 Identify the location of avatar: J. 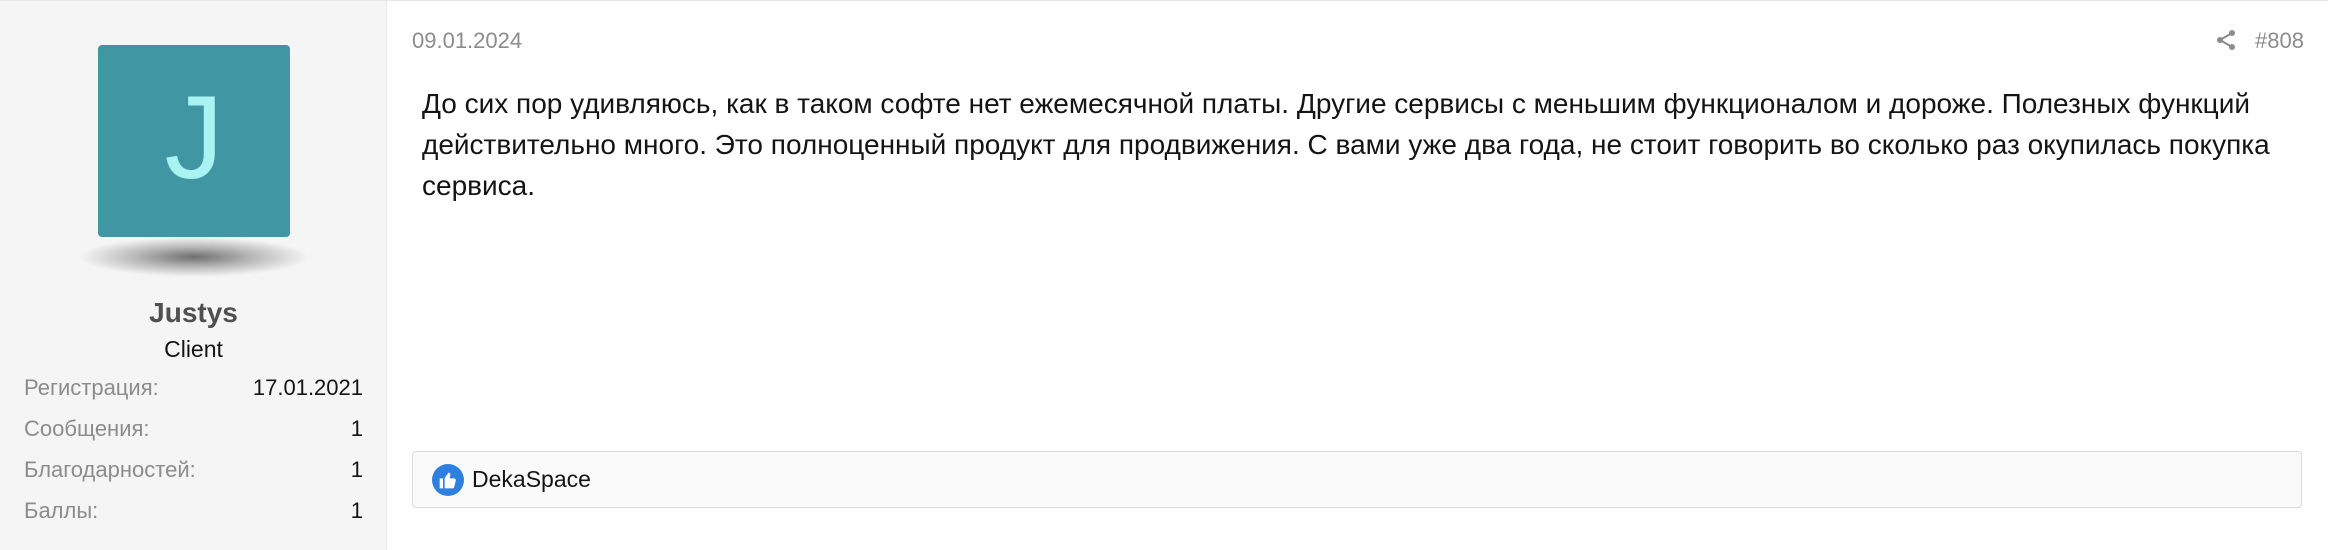
(194, 141).